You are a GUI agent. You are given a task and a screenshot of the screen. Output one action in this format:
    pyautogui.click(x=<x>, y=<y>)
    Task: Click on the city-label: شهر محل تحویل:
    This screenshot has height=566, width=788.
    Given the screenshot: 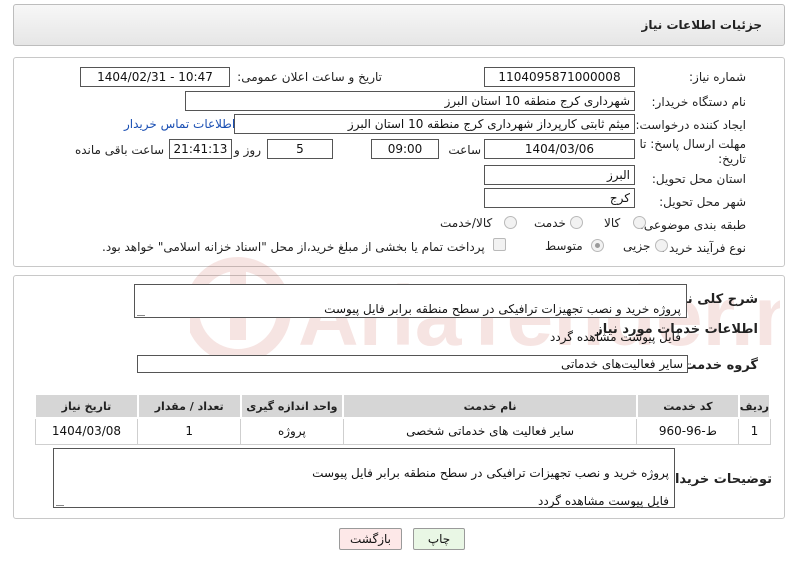 What is the action you would take?
    pyautogui.click(x=702, y=202)
    